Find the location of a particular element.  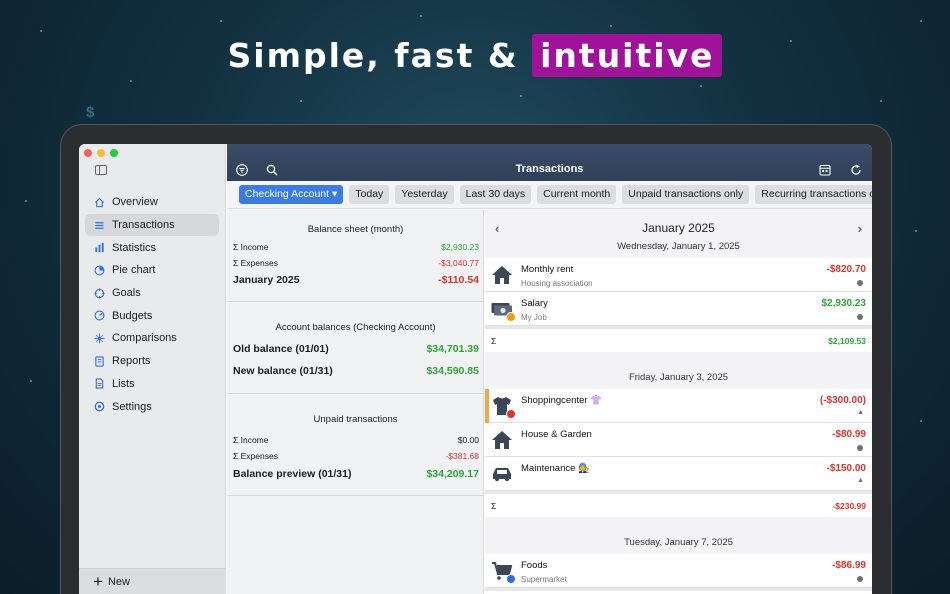

account-selector: Checking Account ▾ is located at coordinates (291, 194).